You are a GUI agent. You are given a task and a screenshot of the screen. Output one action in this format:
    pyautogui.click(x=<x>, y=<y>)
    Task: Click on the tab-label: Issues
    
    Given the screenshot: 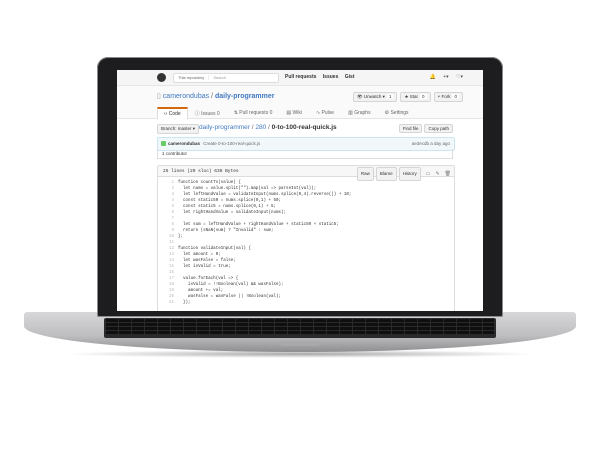 What is the action you would take?
    pyautogui.click(x=208, y=114)
    